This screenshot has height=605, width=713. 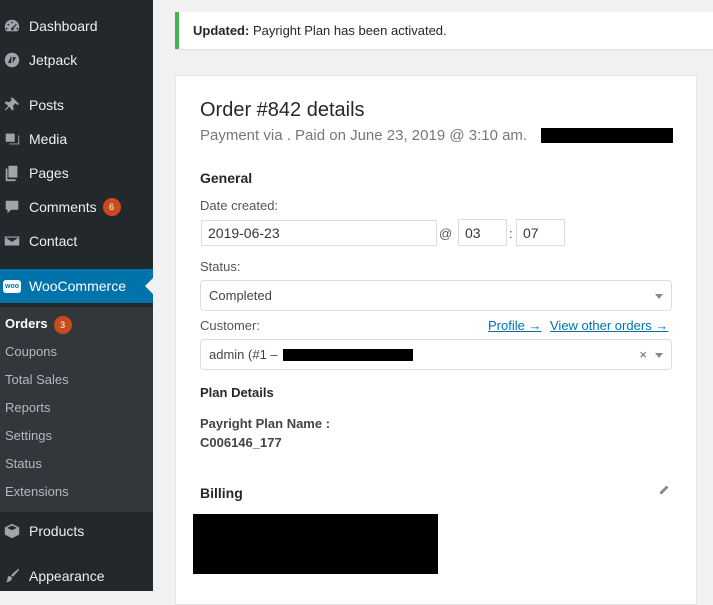 What do you see at coordinates (265, 423) in the screenshot?
I see `plan-name-label: Payright Plan Name :` at bounding box center [265, 423].